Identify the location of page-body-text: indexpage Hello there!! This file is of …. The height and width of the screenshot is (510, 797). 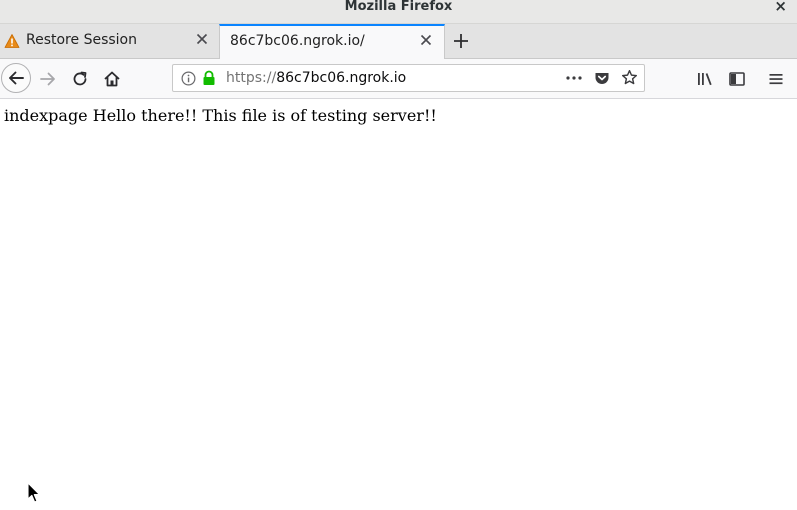
(220, 115).